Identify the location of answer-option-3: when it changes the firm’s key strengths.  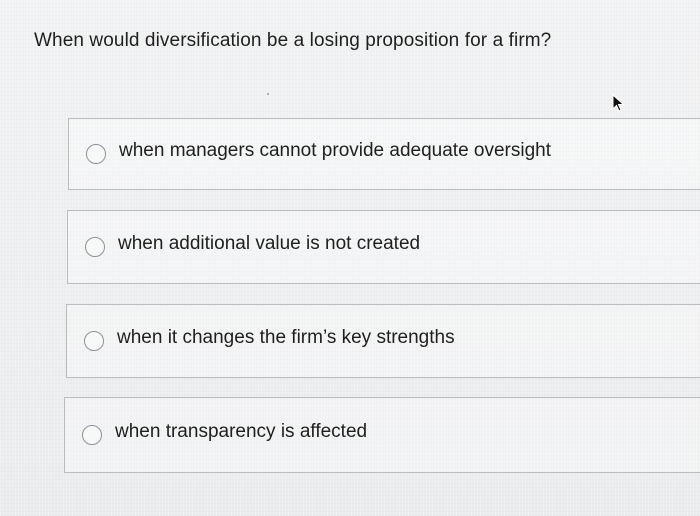
(383, 341).